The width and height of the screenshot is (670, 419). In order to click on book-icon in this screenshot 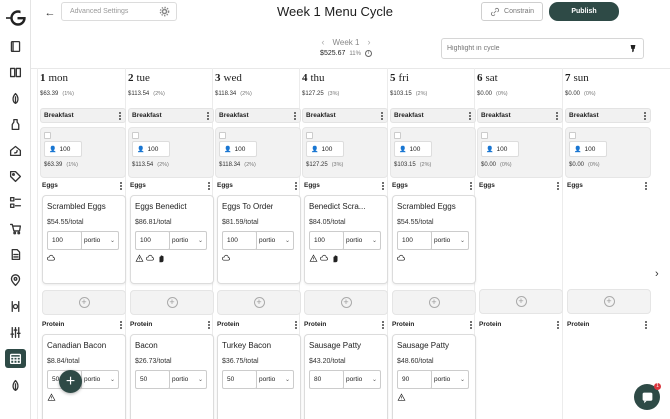, I will do `click(15, 46)`.